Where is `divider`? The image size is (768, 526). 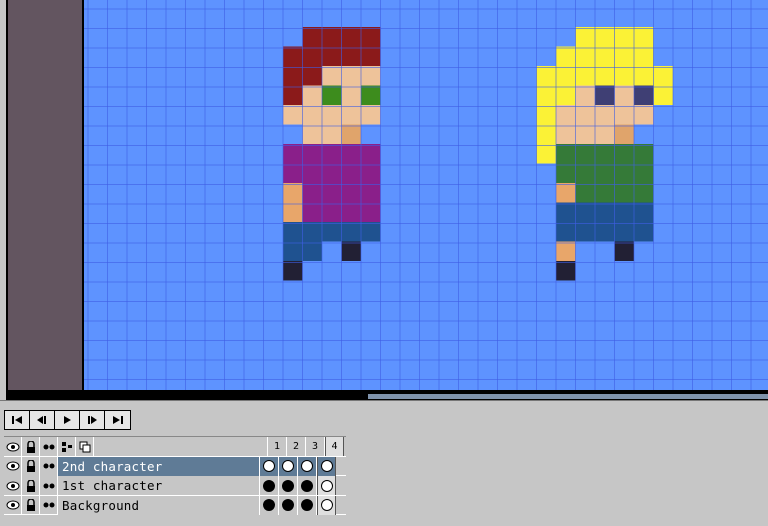 divider is located at coordinates (384, 402).